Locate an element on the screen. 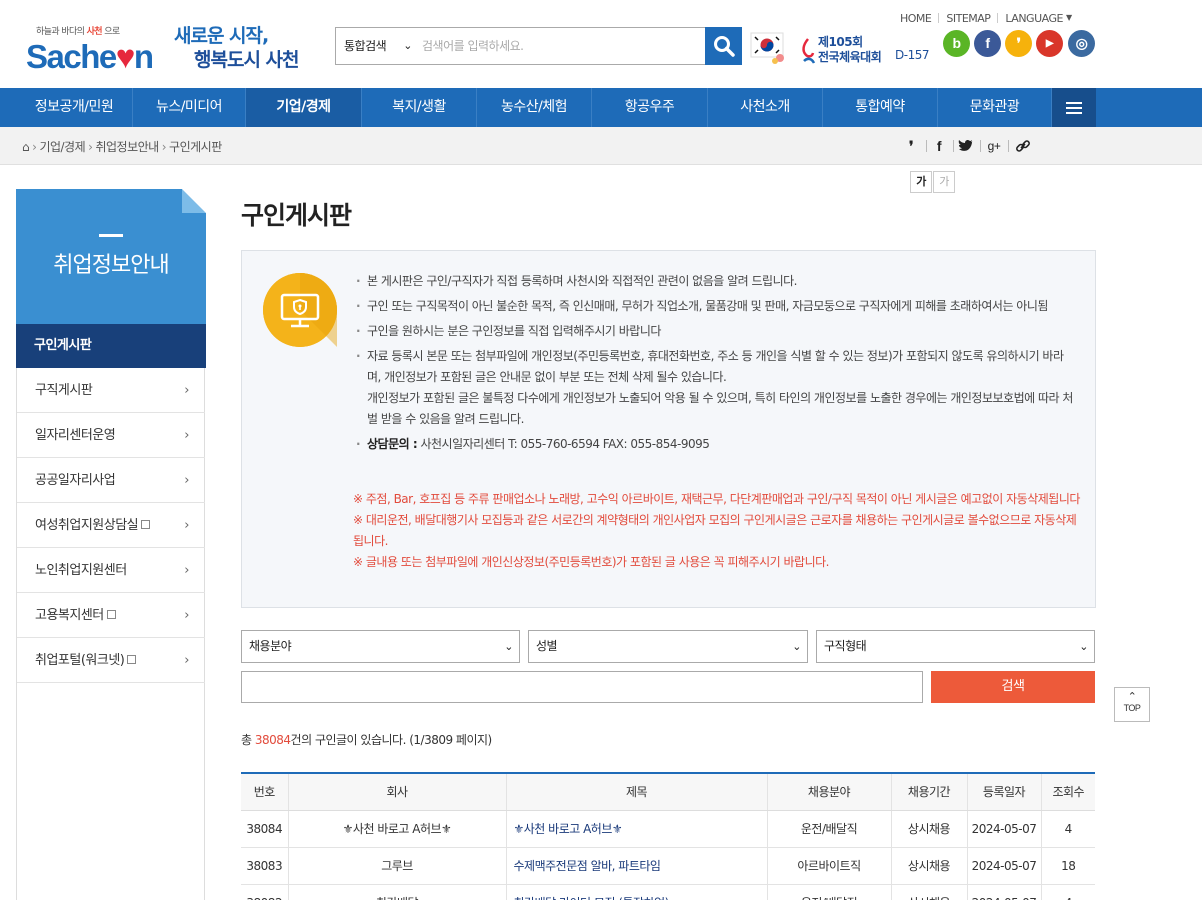 The width and height of the screenshot is (1202, 900). board-search-button: 검색 is located at coordinates (1013, 687).